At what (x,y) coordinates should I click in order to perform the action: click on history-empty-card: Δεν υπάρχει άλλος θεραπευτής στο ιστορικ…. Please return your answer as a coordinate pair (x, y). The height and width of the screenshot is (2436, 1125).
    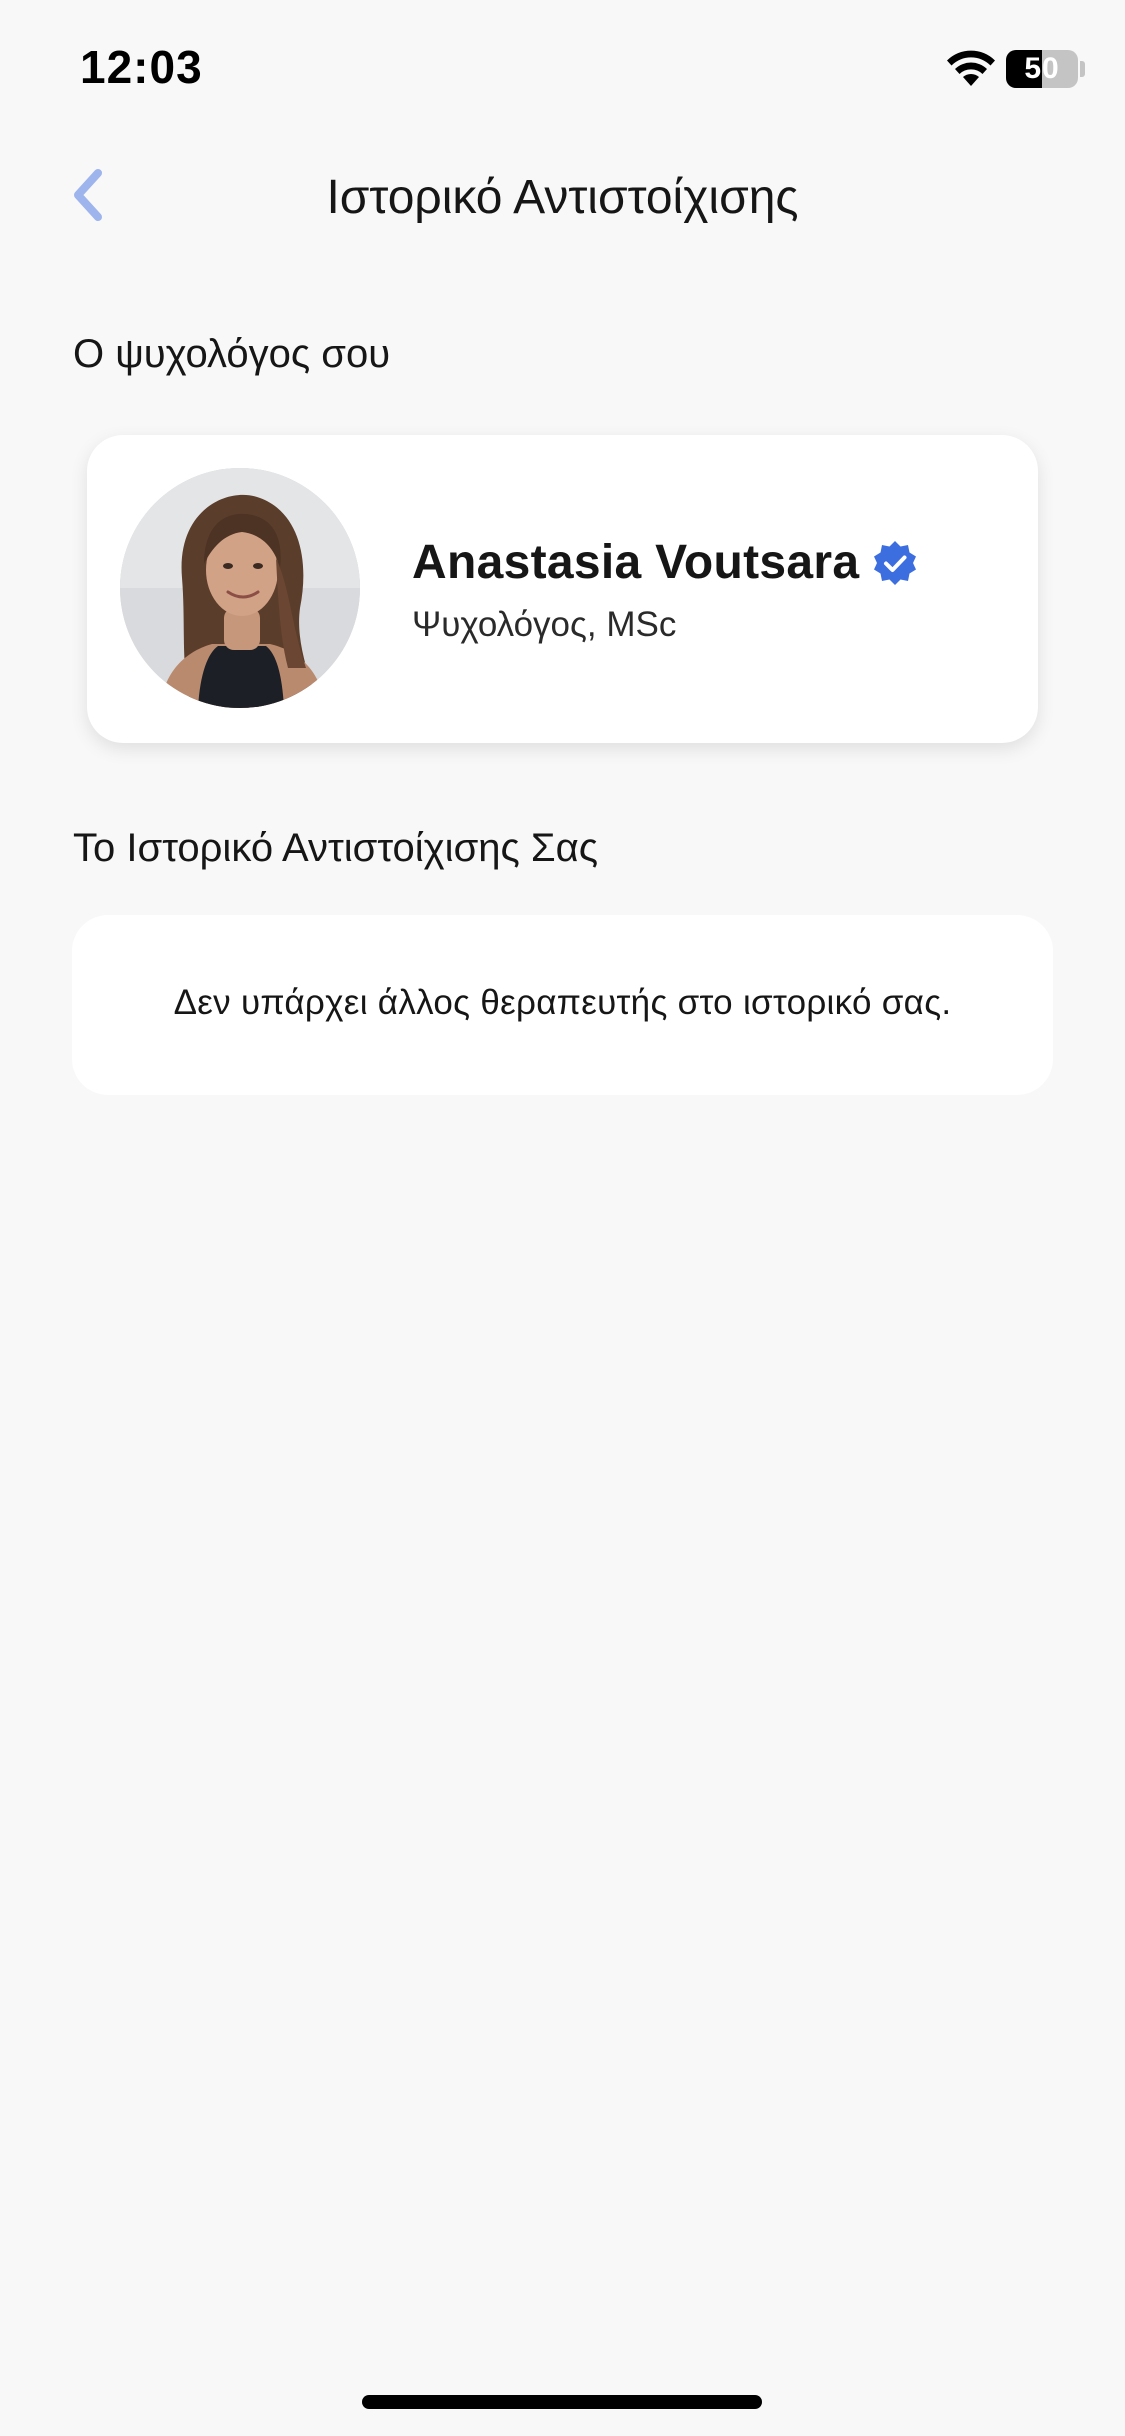
    Looking at the image, I should click on (562, 1005).